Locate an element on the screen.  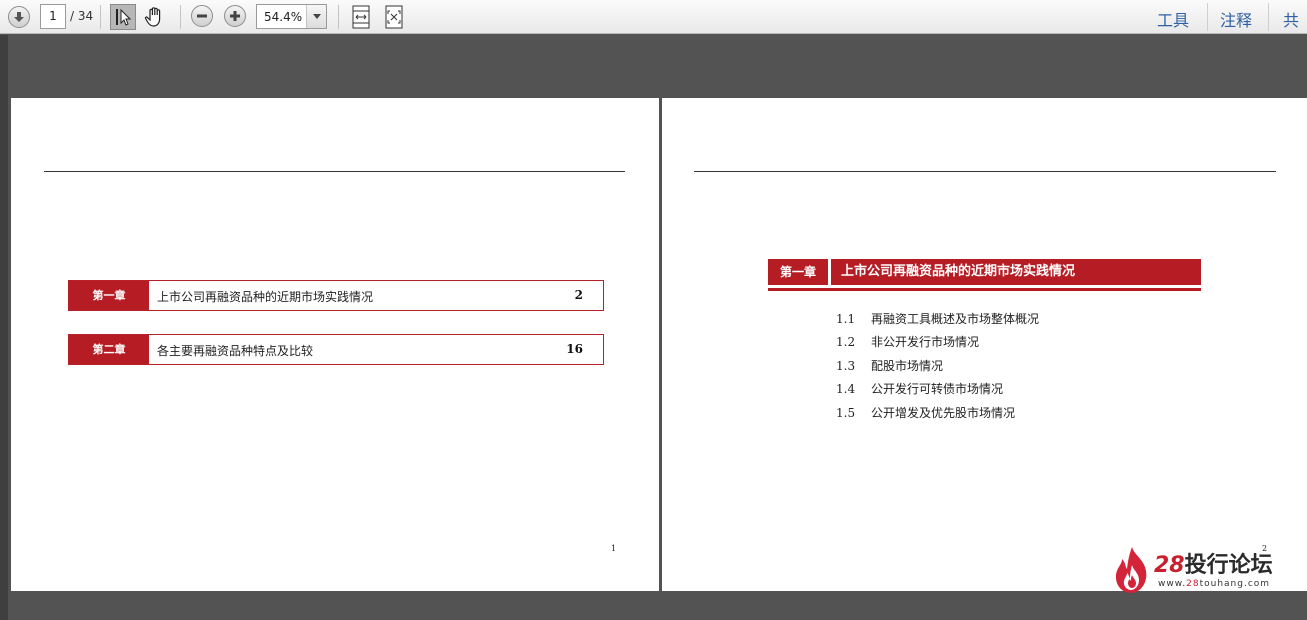
chapter-title: 上市公司再融资品种的近期市场实践情况 is located at coordinates (1016, 272).